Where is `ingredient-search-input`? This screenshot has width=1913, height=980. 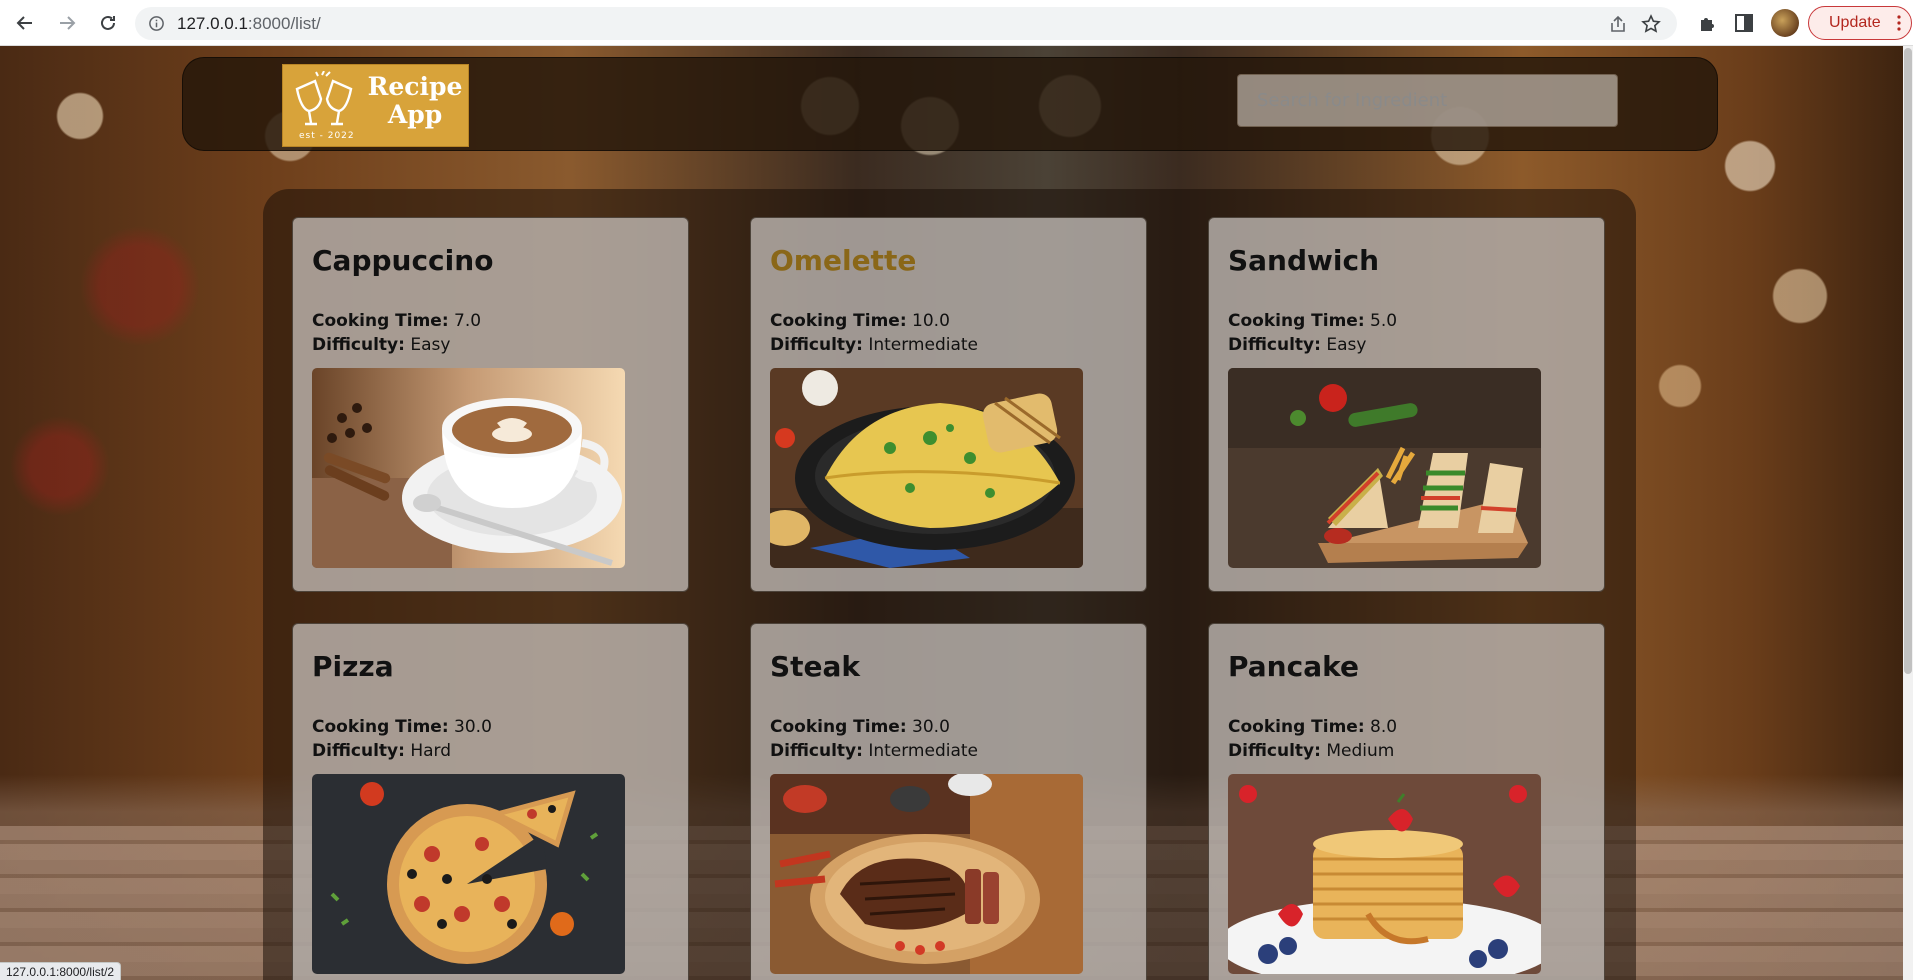
ingredient-search-input is located at coordinates (1427, 100).